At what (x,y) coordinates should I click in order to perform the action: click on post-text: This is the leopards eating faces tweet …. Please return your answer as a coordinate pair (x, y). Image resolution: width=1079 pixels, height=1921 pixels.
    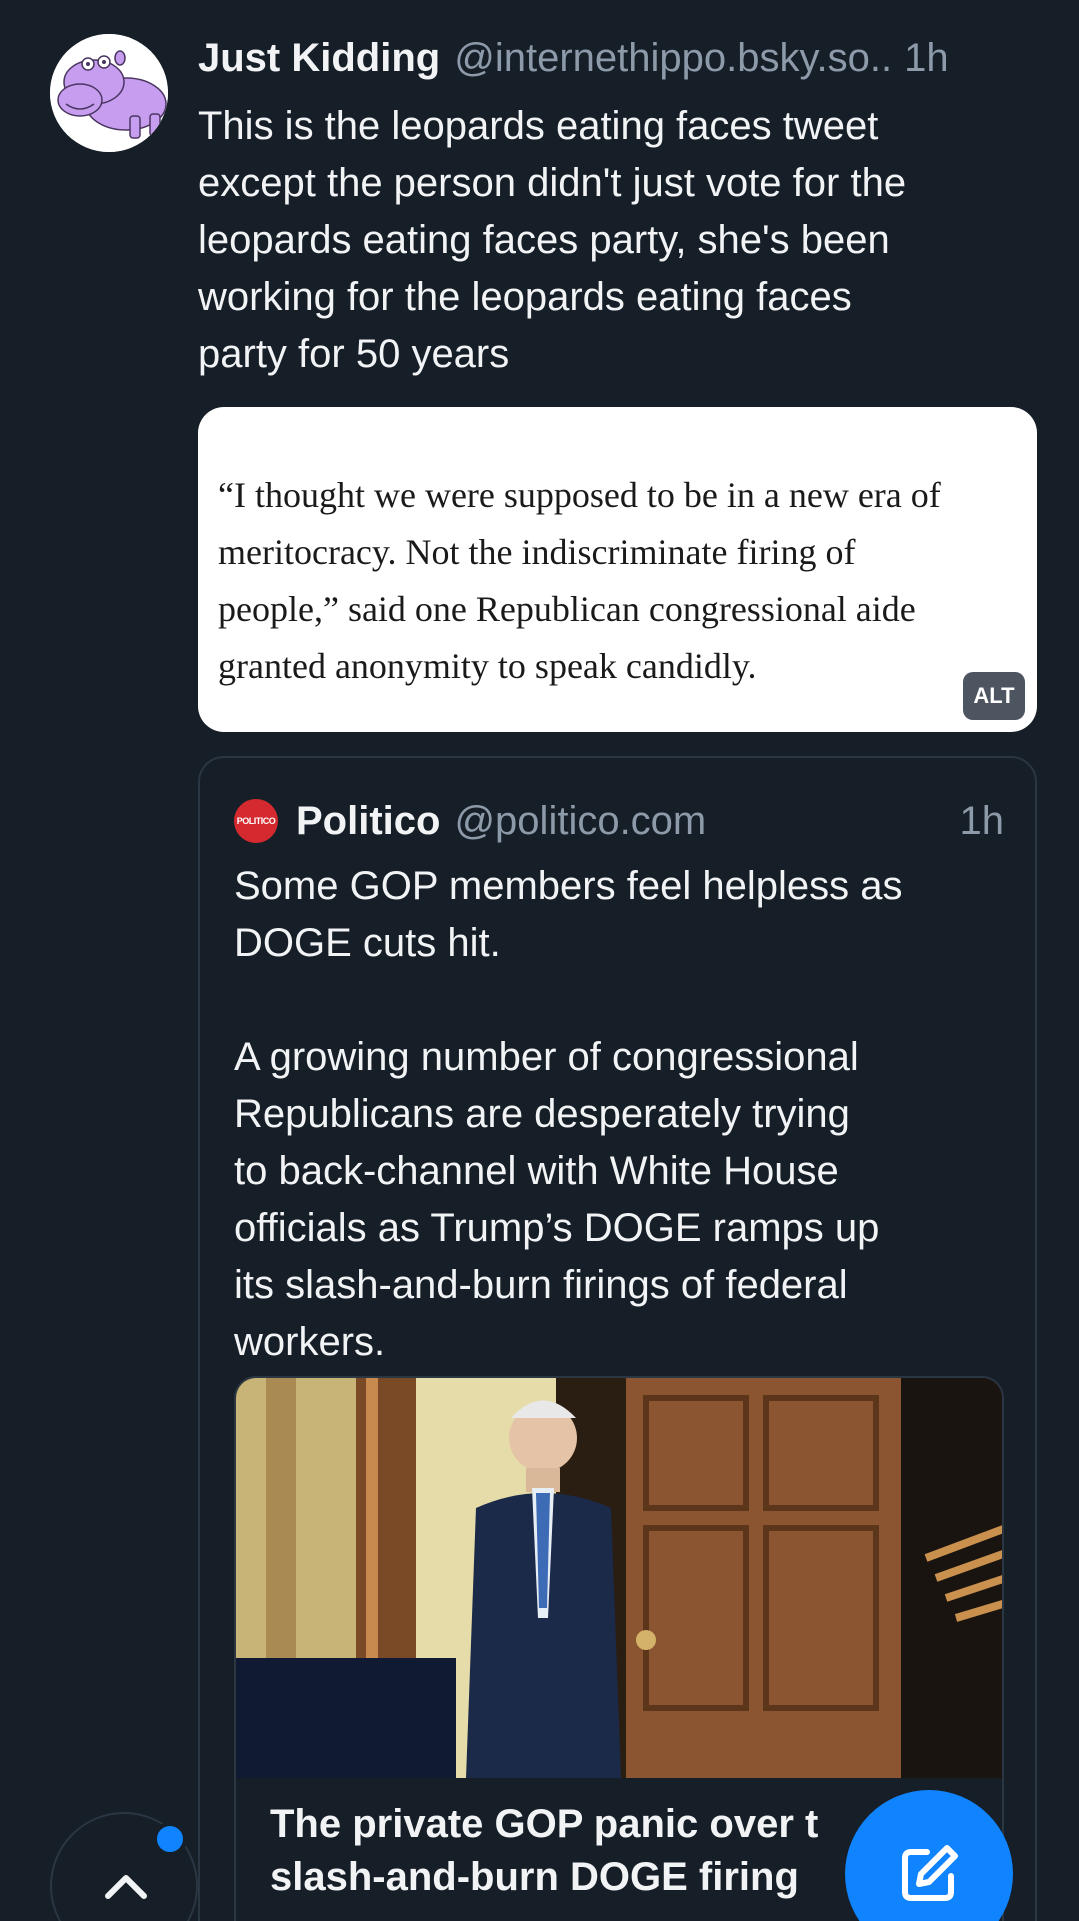
    Looking at the image, I should click on (552, 240).